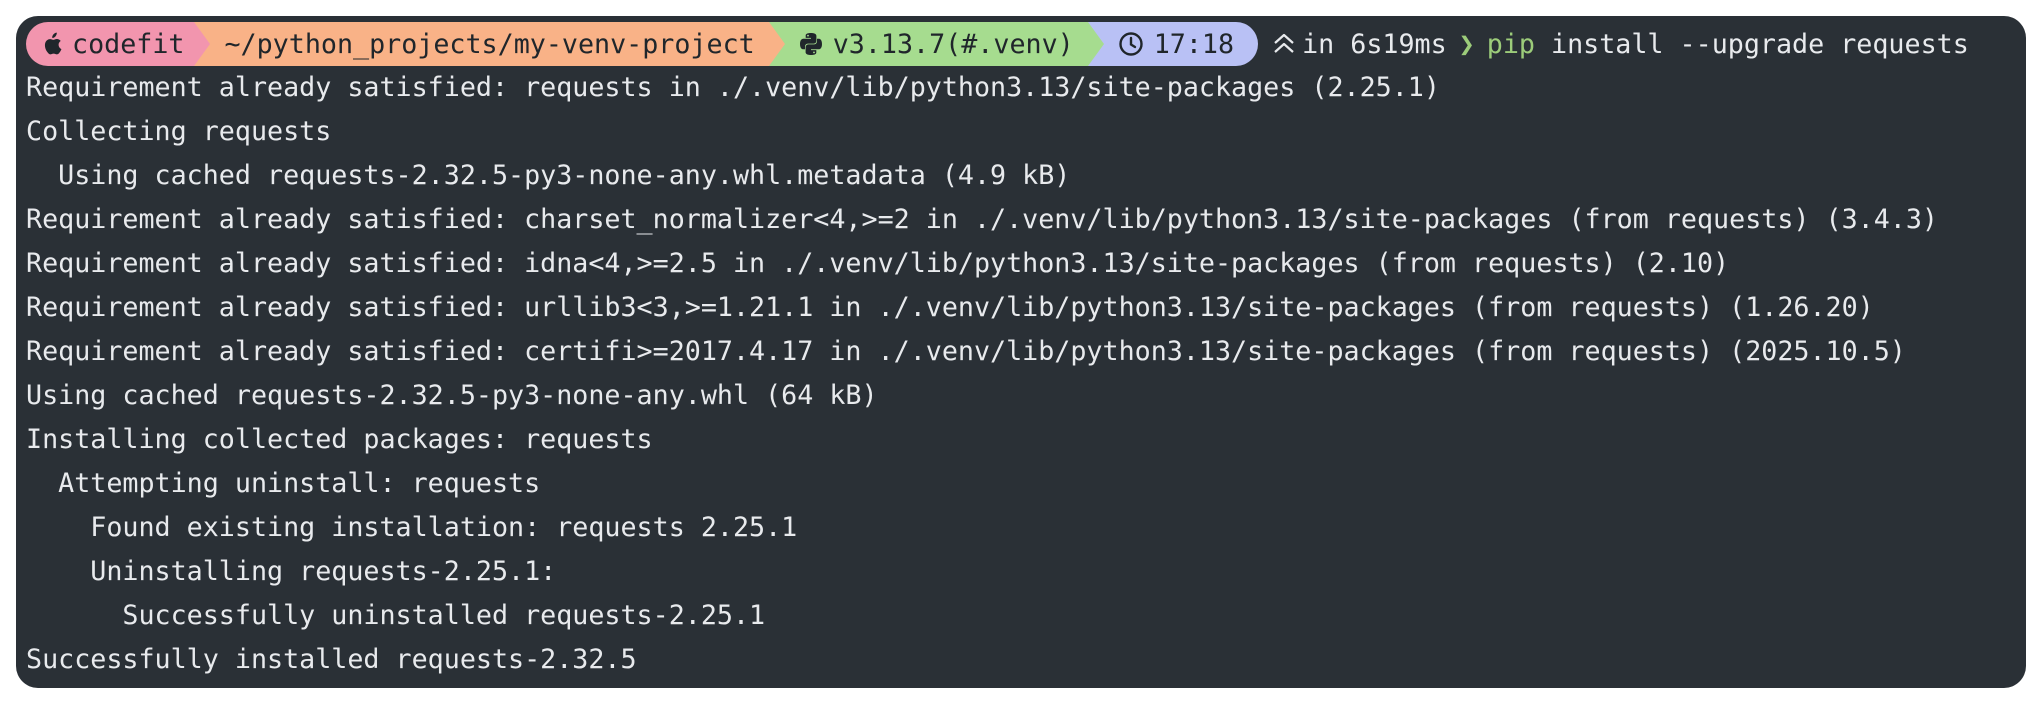 The image size is (2042, 704). I want to click on prompt-path-segment: ~/python_projects/my-venv-project, so click(489, 44).